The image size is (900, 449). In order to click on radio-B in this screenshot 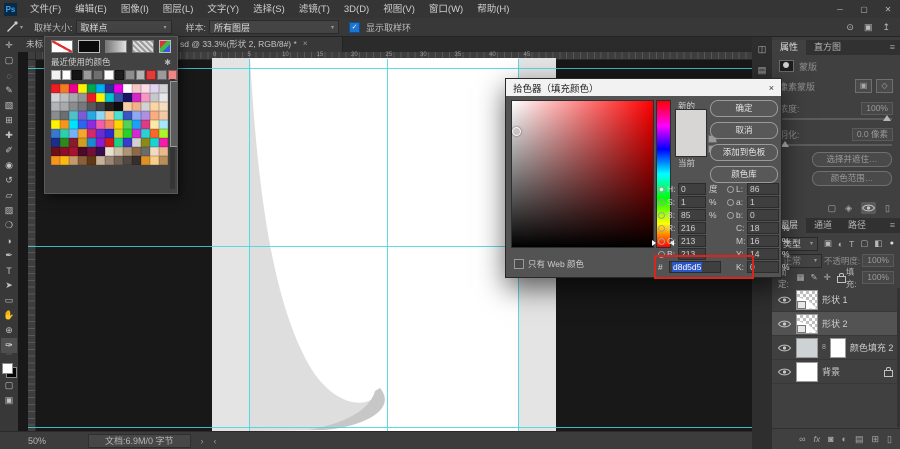, I will do `click(661, 215)`.